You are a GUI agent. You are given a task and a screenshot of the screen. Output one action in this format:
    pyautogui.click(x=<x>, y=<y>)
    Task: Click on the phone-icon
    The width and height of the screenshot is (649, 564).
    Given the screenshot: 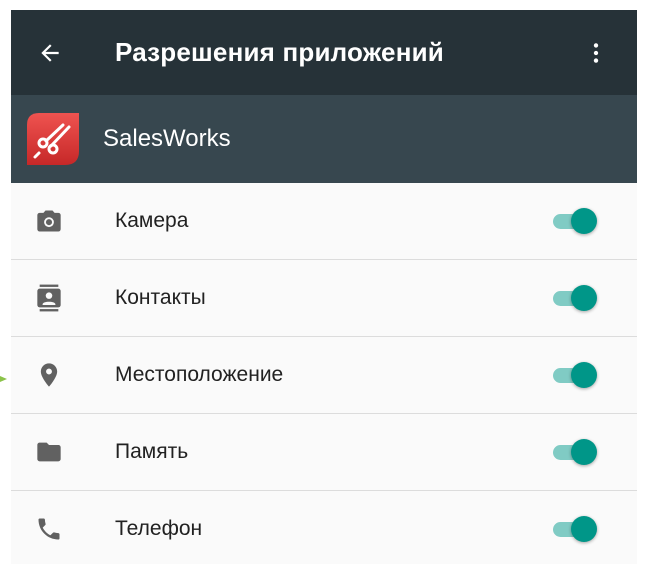 What is the action you would take?
    pyautogui.click(x=49, y=529)
    